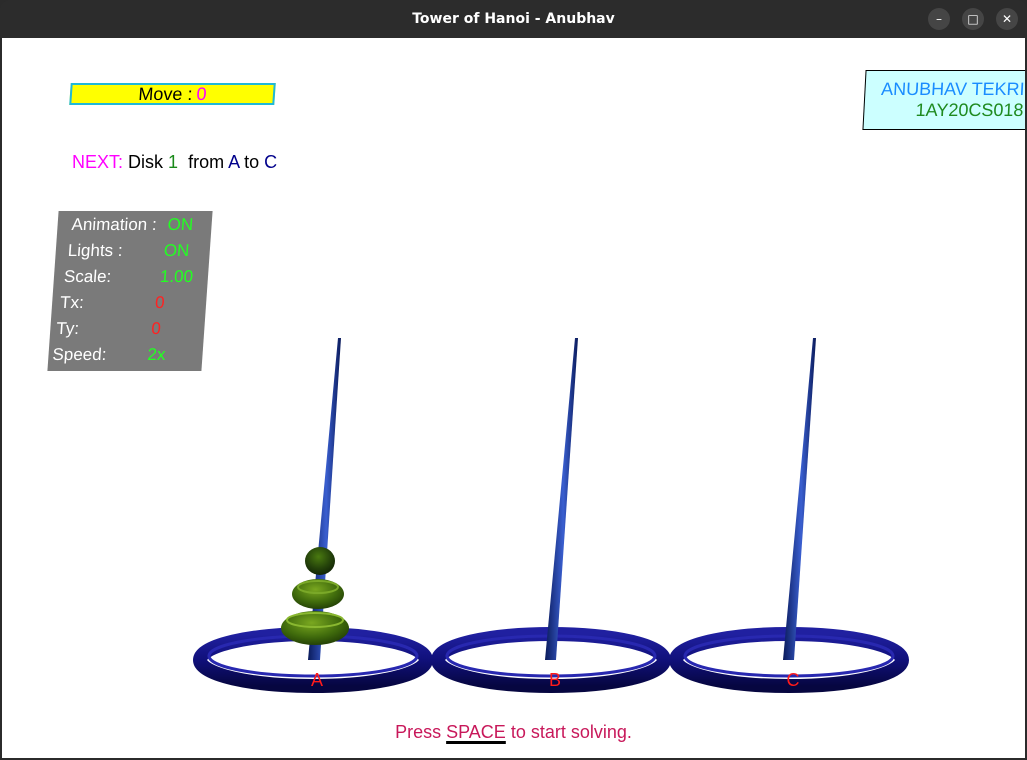  I want to click on status-tx-label: Tx:, so click(72, 302).